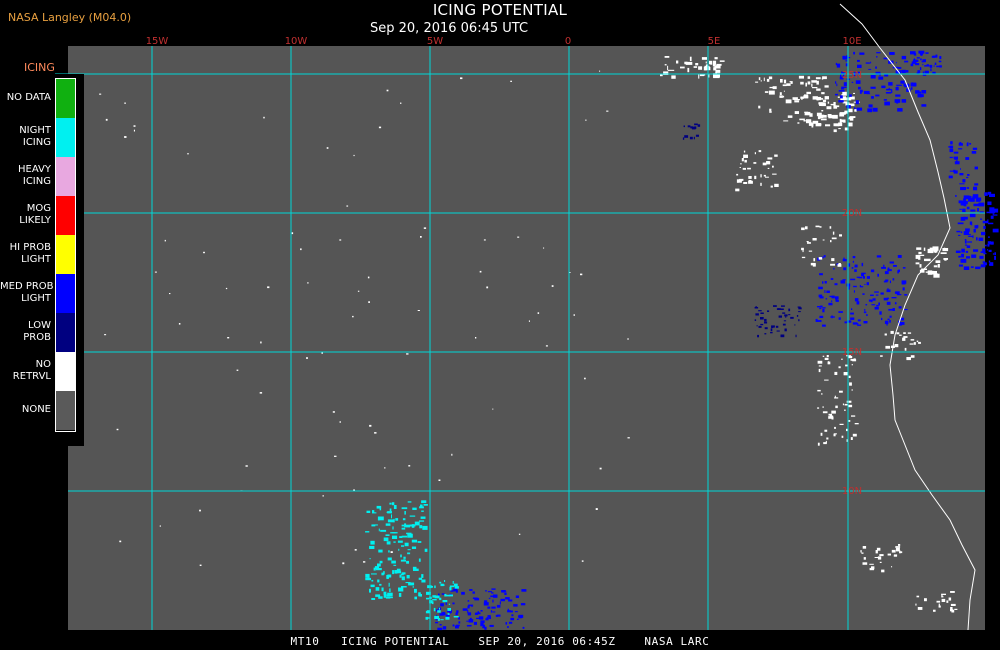 The width and height of the screenshot is (1000, 650). I want to click on lon-label-0: 0, so click(568, 41).